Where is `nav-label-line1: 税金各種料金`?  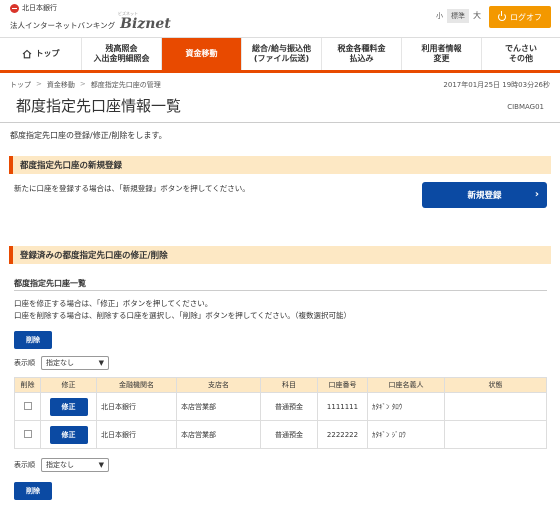
nav-label-line1: 税金各種料金 is located at coordinates (361, 48).